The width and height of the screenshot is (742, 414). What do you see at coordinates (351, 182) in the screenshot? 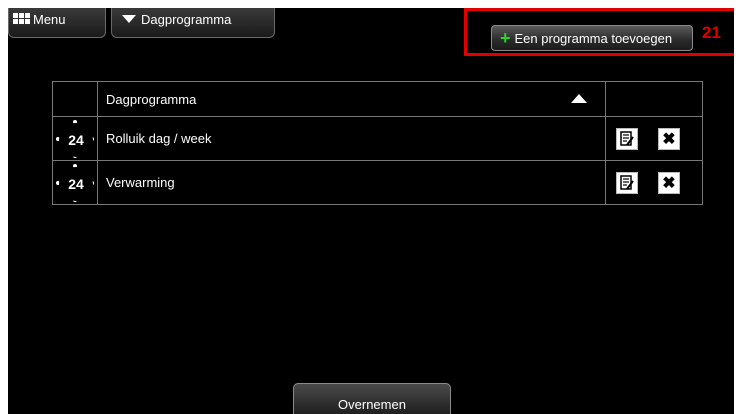
I see `program-name: Verwarming` at bounding box center [351, 182].